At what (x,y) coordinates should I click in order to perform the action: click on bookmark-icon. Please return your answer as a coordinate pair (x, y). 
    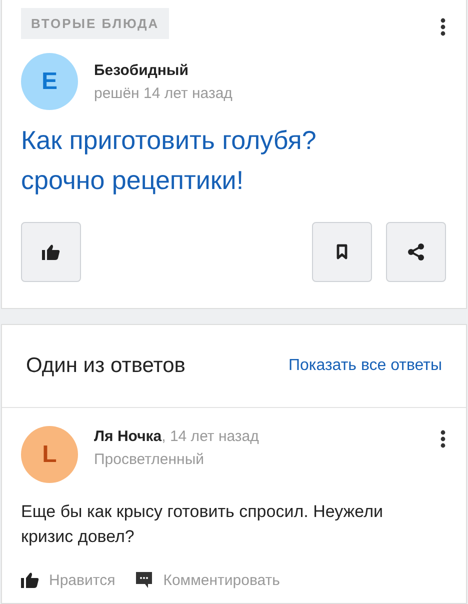
    Looking at the image, I should click on (342, 252).